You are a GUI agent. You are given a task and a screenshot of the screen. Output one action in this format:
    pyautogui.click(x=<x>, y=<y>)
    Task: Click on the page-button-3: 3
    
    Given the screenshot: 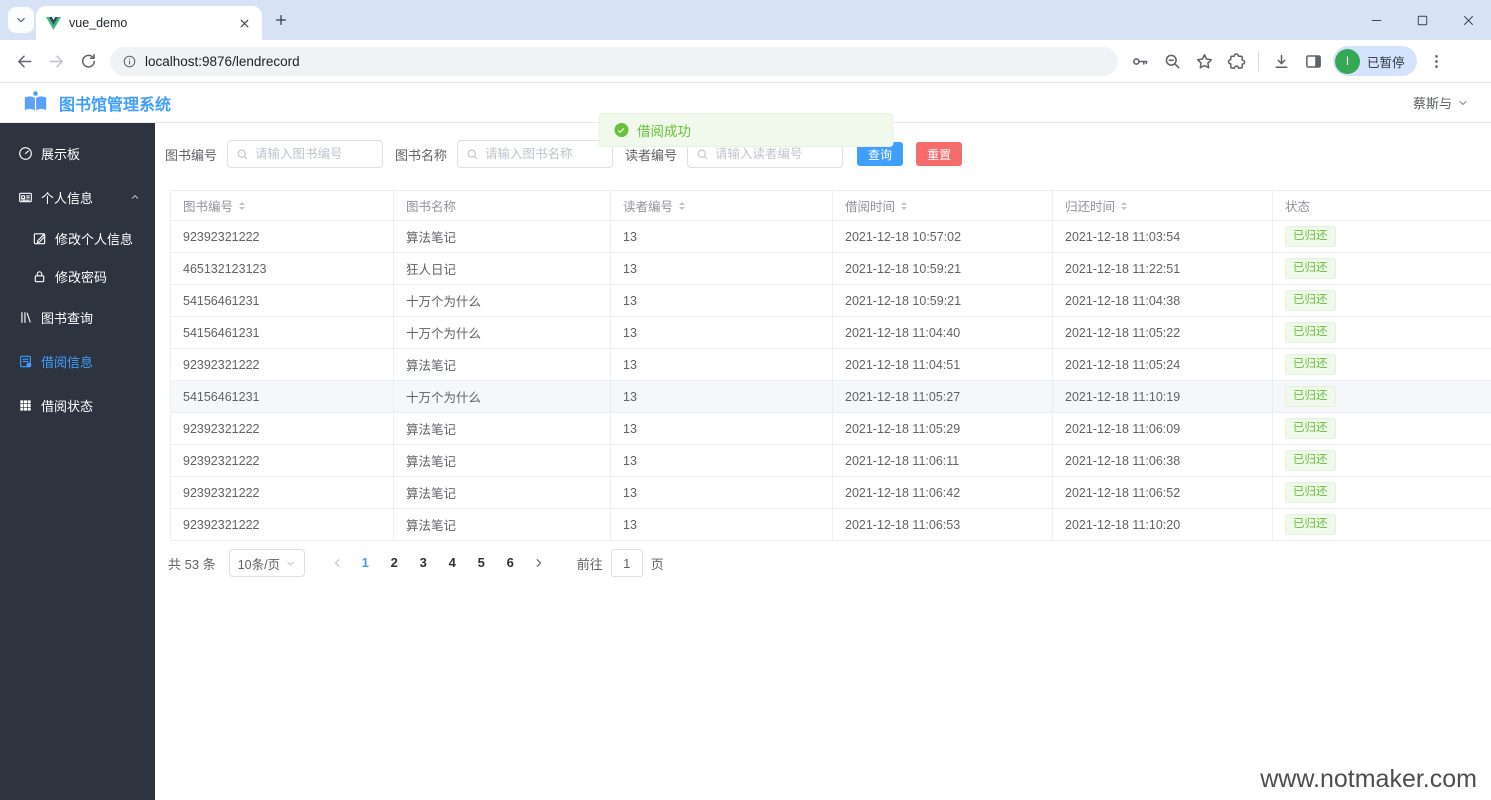 What is the action you would take?
    pyautogui.click(x=423, y=563)
    